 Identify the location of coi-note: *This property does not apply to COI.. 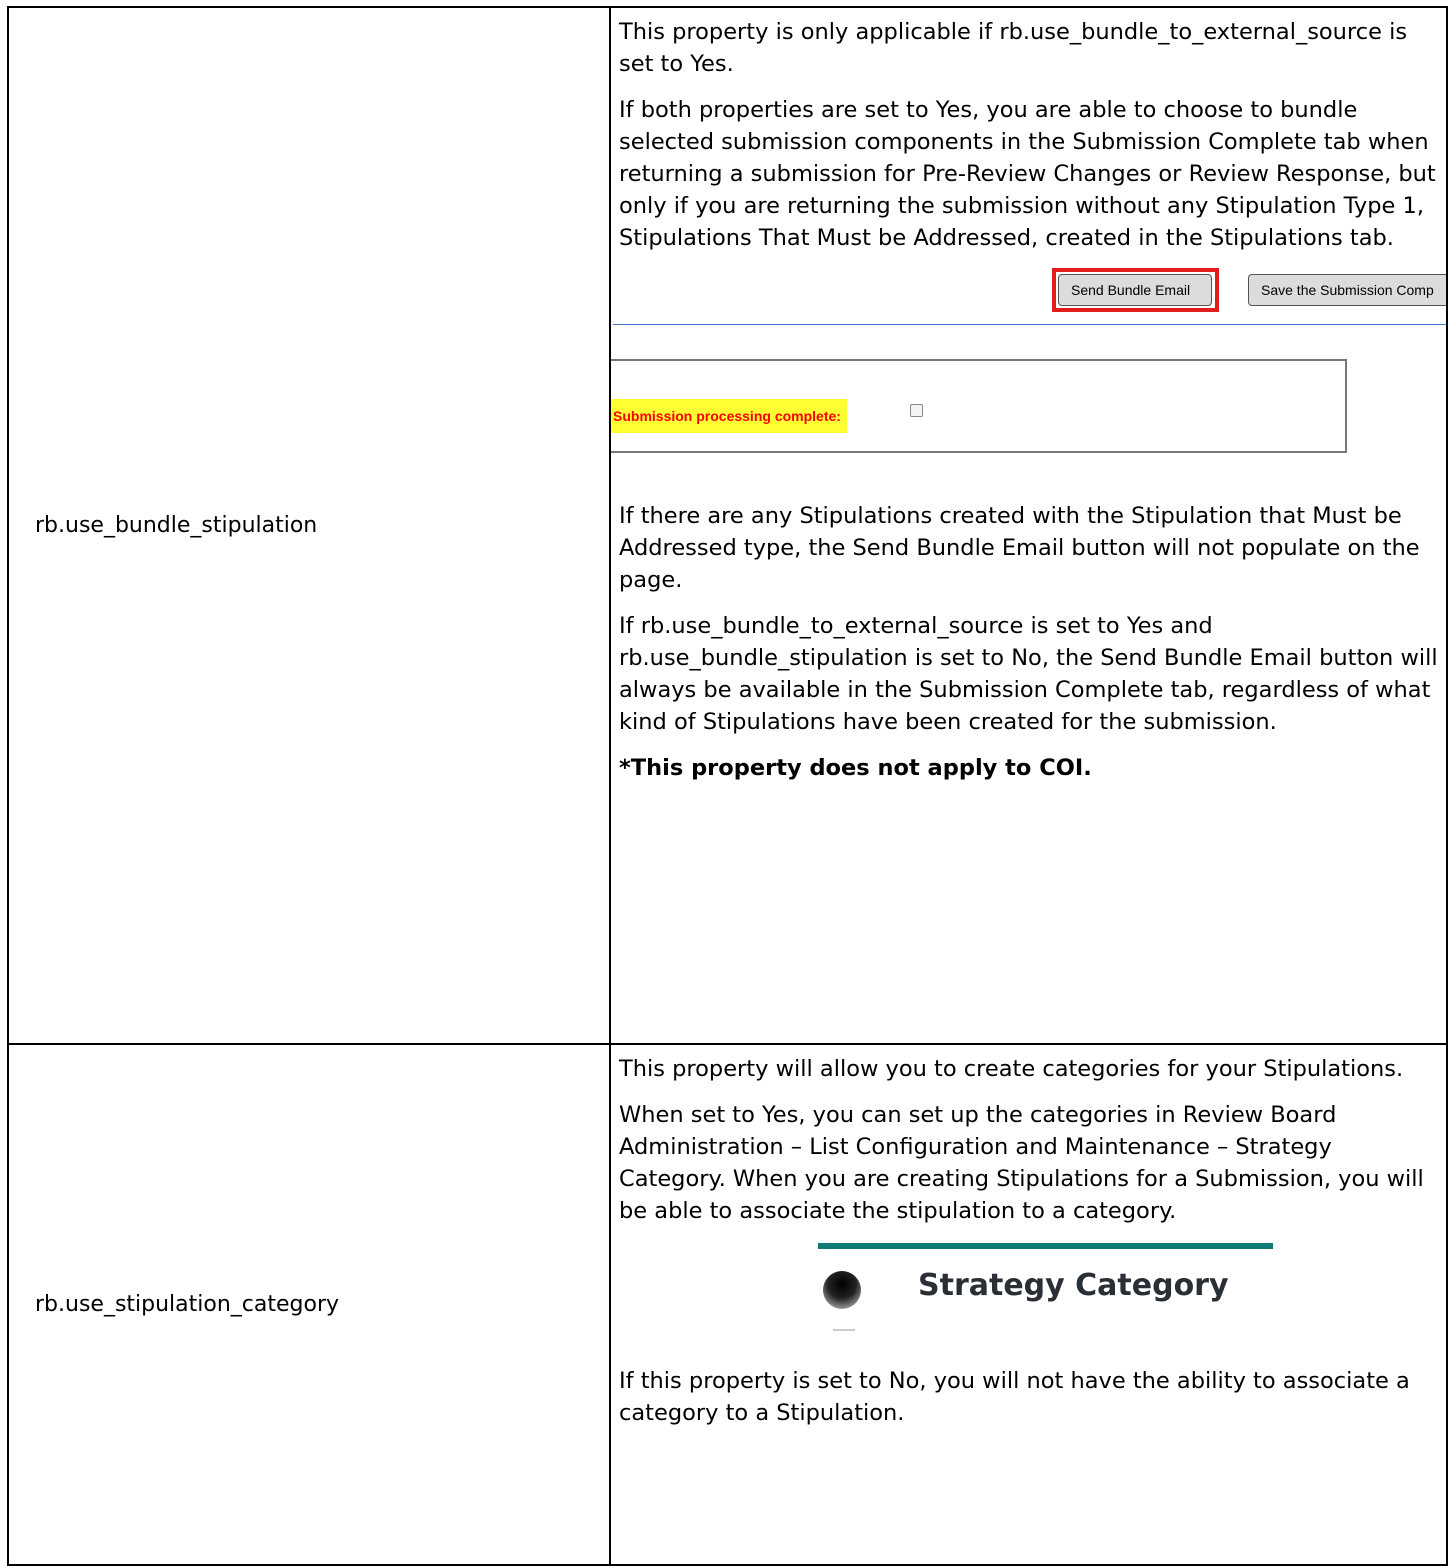
(855, 768).